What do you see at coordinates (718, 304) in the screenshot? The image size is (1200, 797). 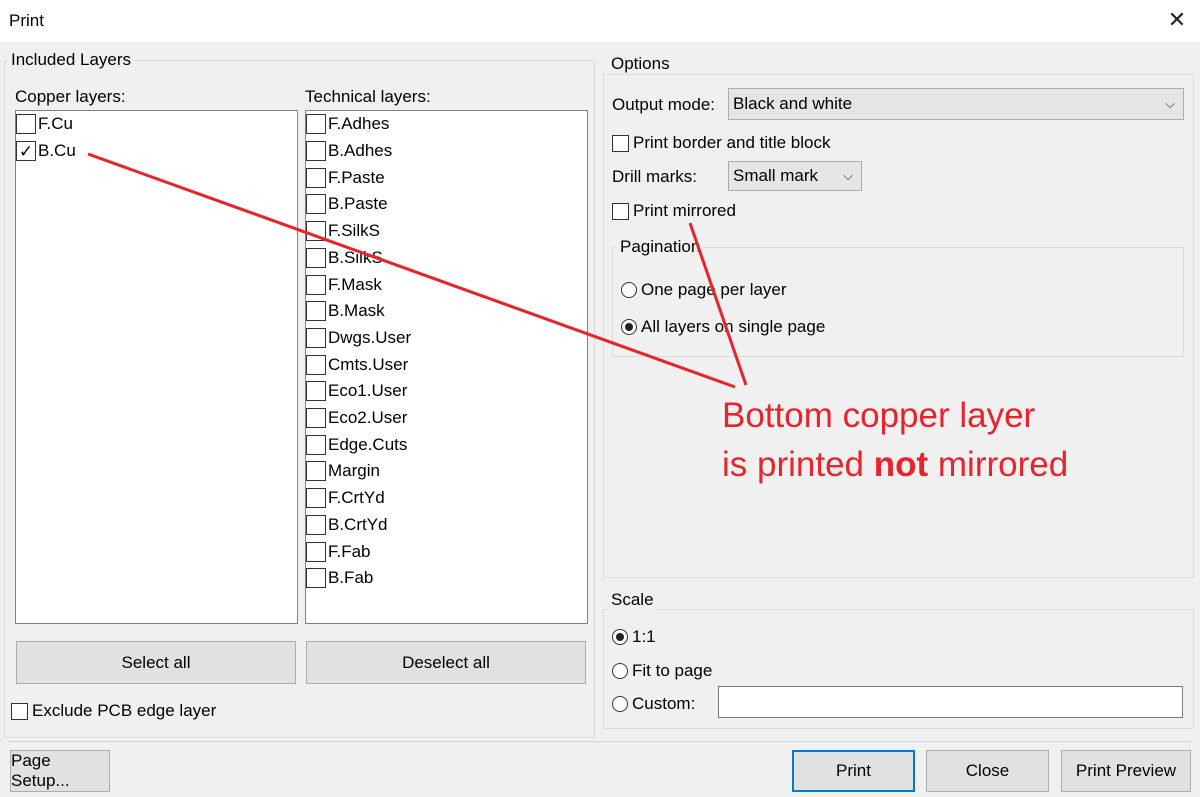 I see `arrow-to-print-mirrored` at bounding box center [718, 304].